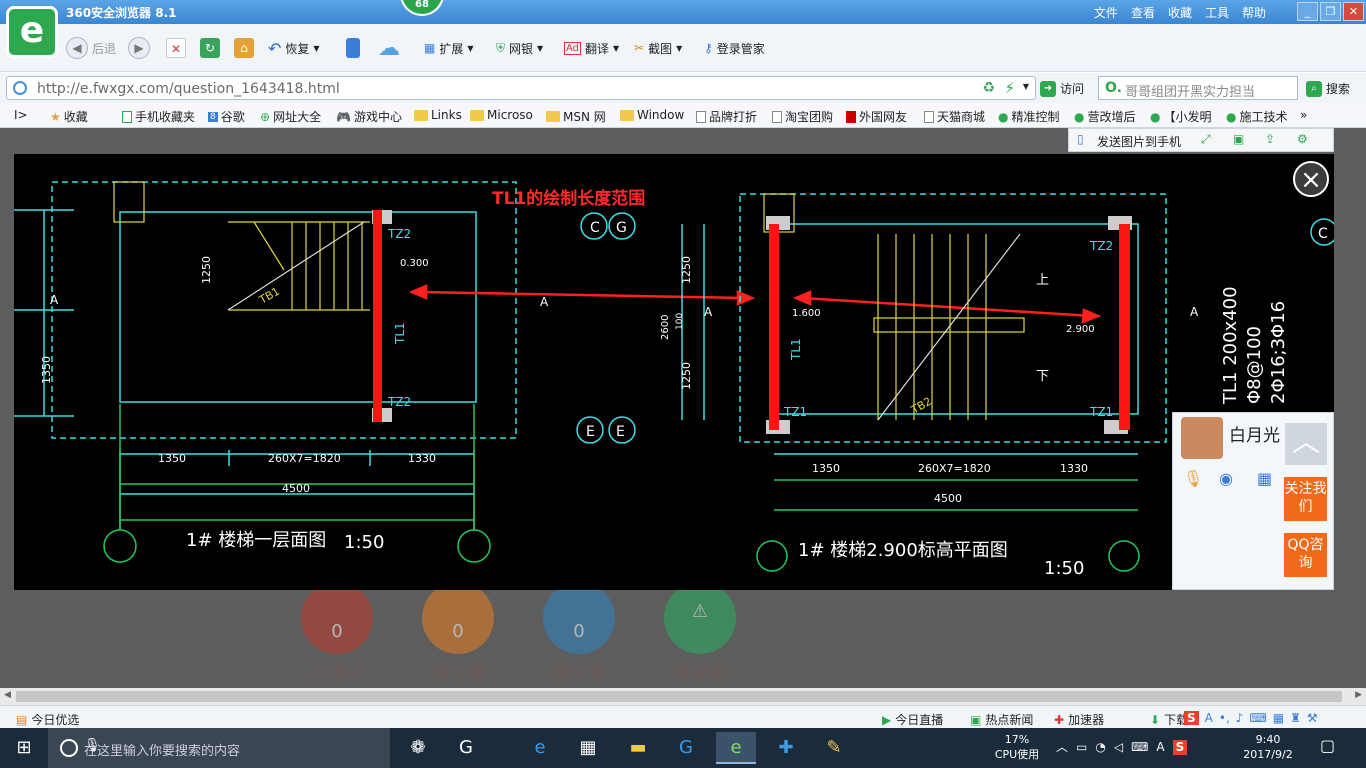 The height and width of the screenshot is (768, 1366). What do you see at coordinates (32, 32) in the screenshot?
I see `browser-logo-icon: e` at bounding box center [32, 32].